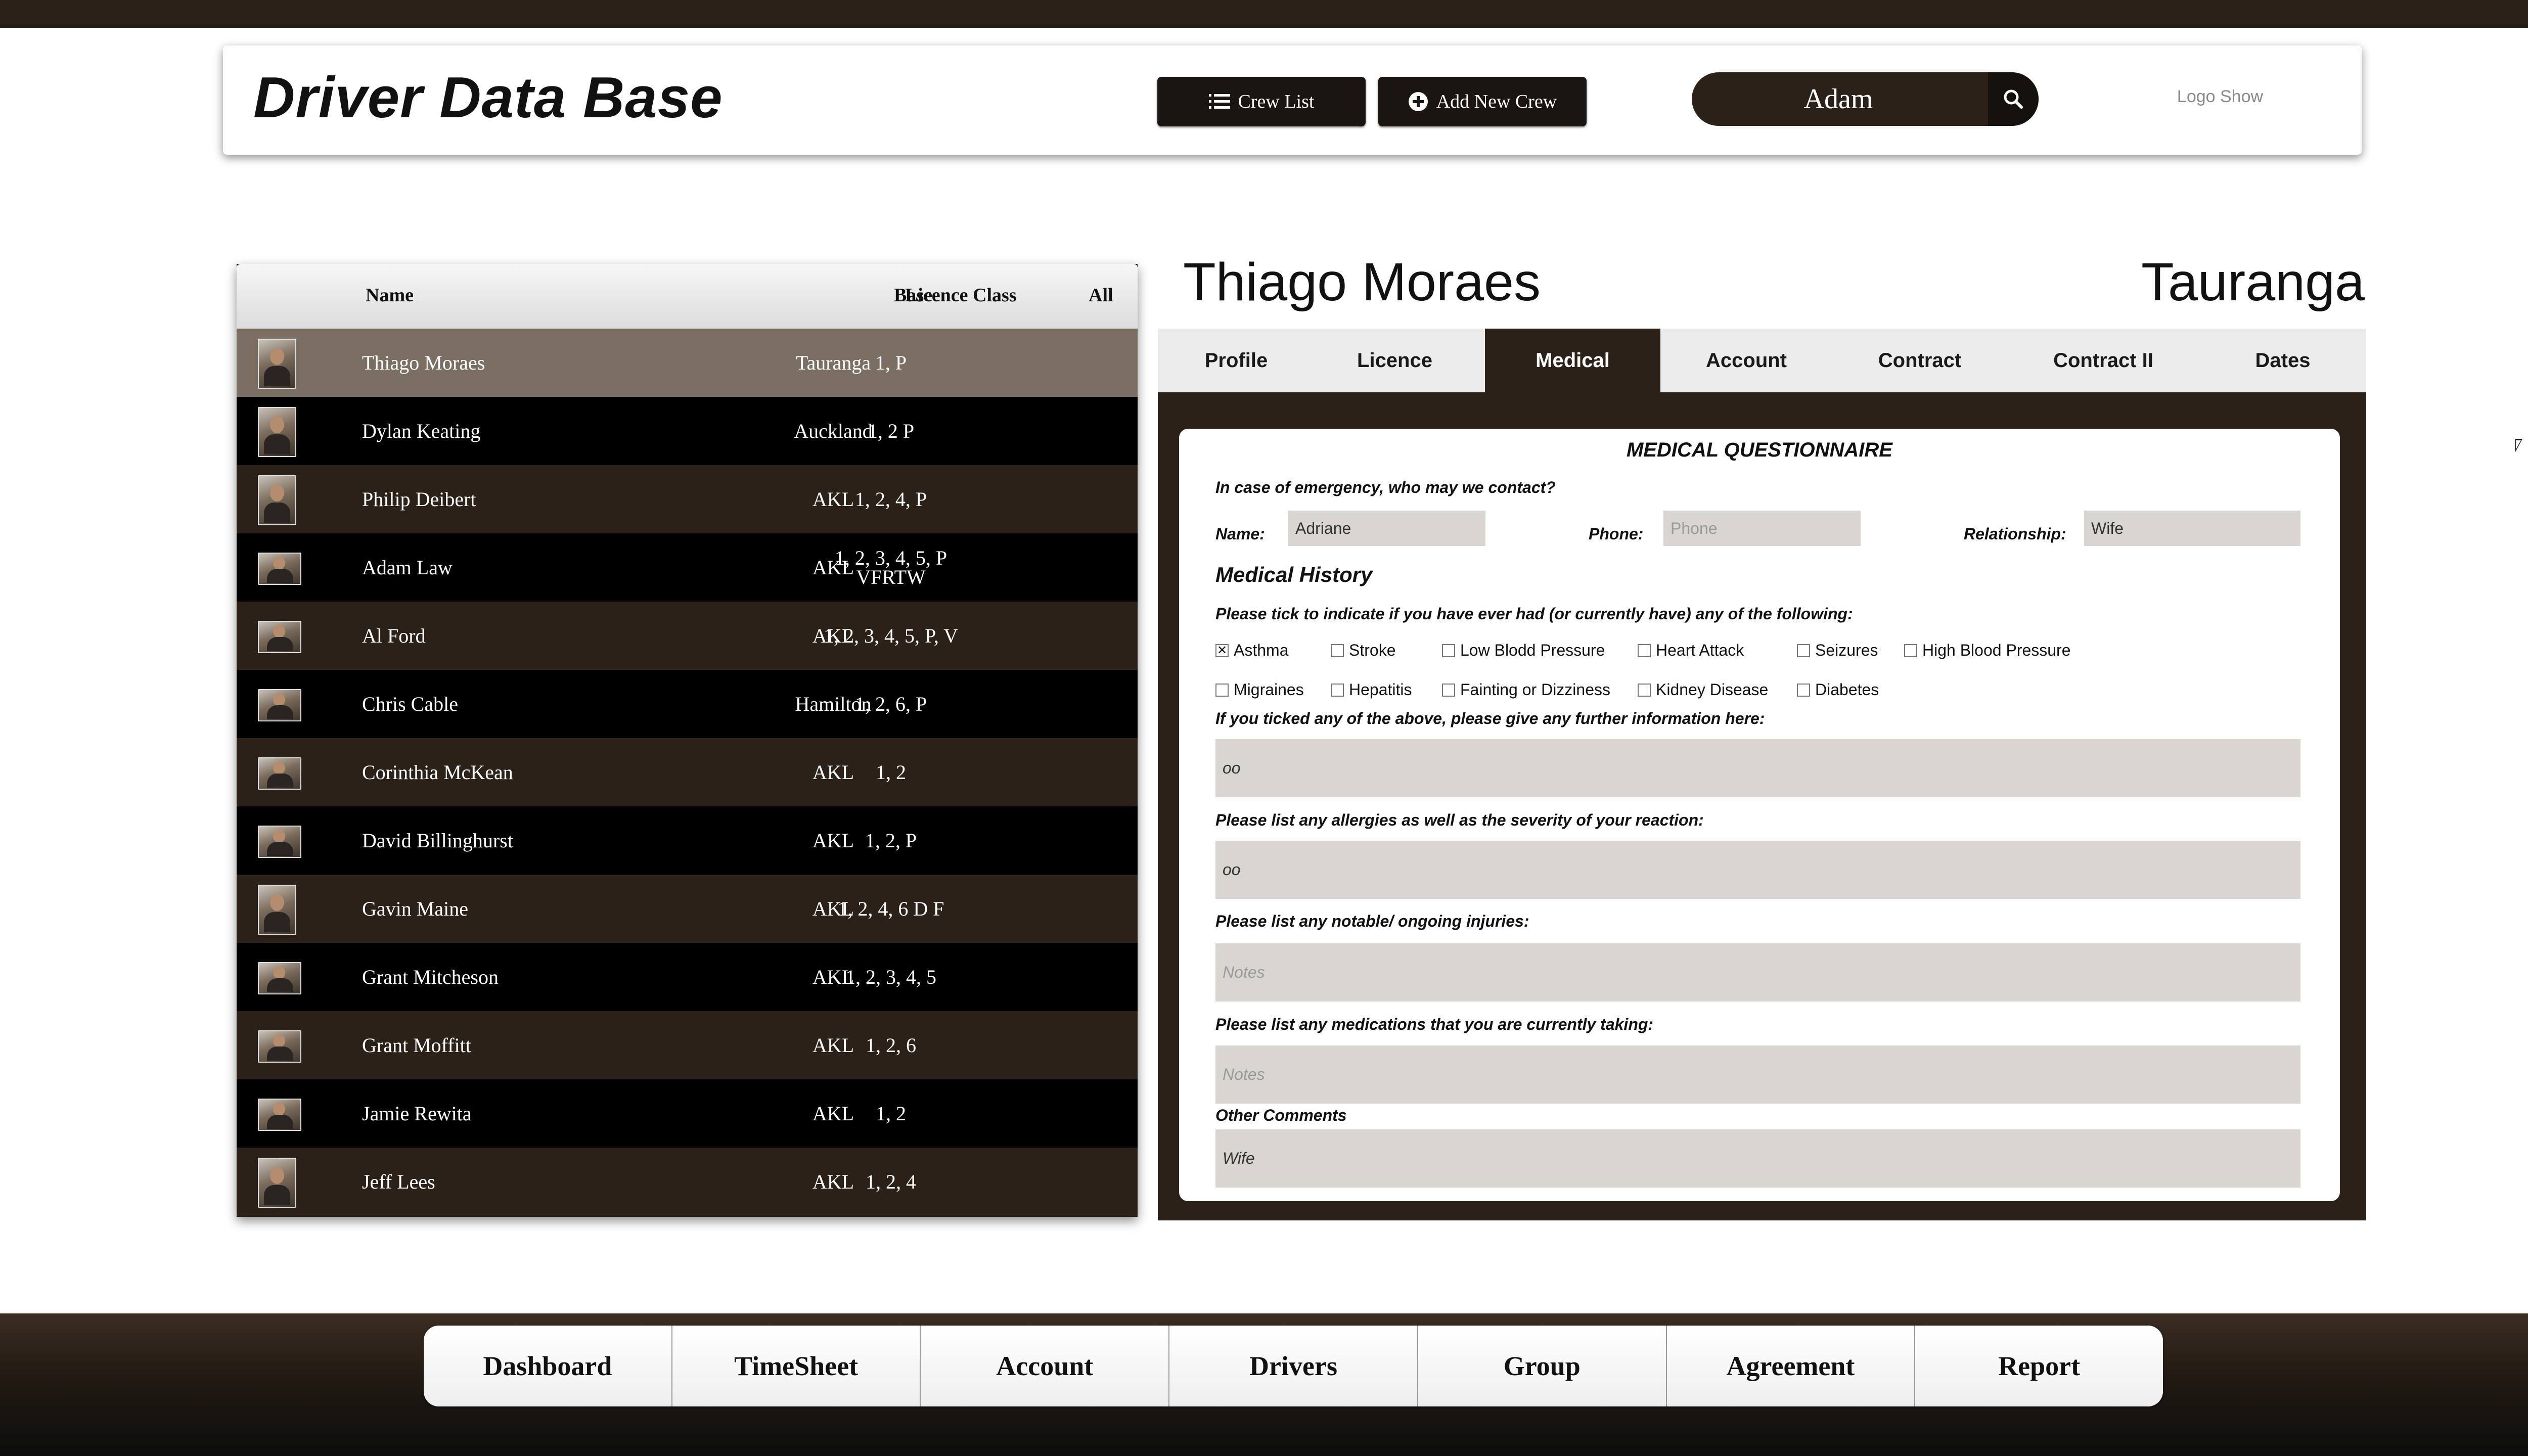 This screenshot has height=1456, width=2528. I want to click on condition-checkbox: Kidney Disease, so click(1703, 689).